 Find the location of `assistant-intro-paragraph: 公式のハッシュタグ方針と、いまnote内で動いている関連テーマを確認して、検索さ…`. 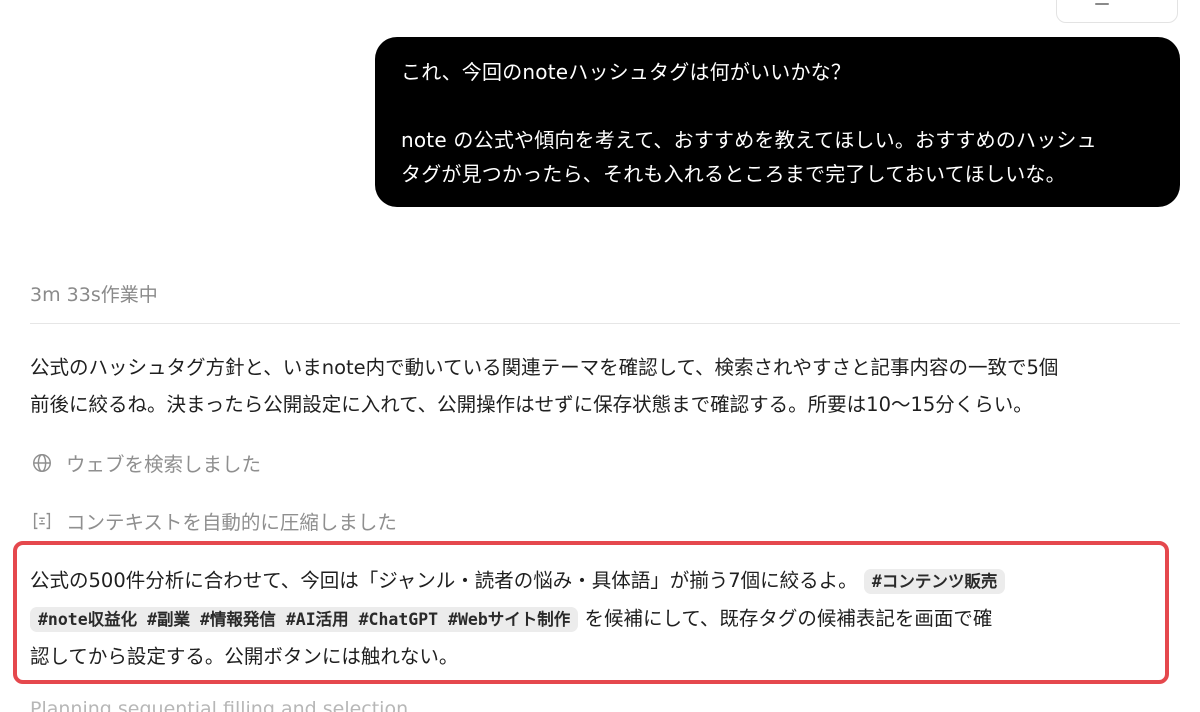

assistant-intro-paragraph: 公式のハッシュタグ方針と、いまnote内で動いている関連テーマを確認して、検索さ… is located at coordinates (600, 386).